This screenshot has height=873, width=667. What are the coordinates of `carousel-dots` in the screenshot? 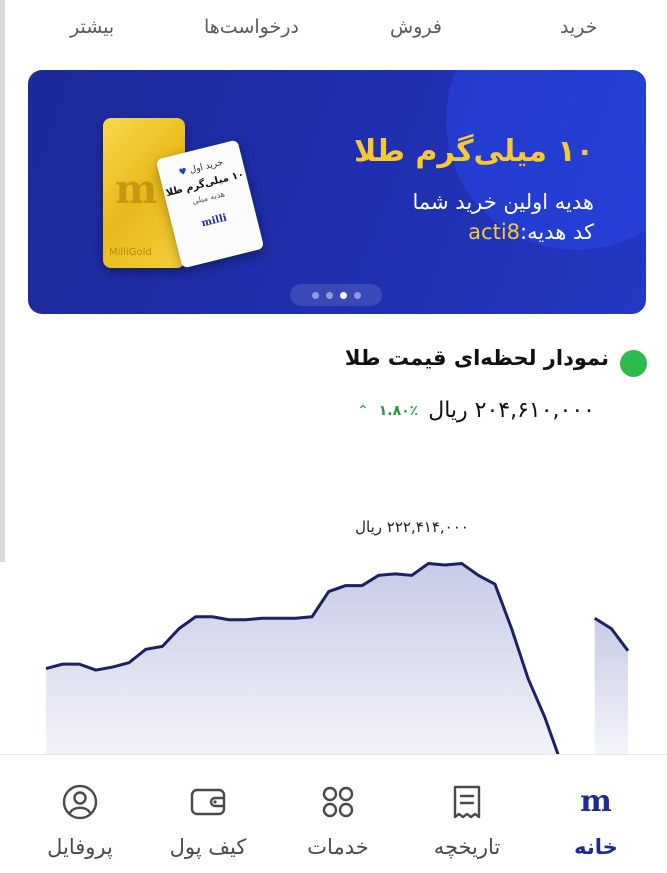 It's located at (336, 295).